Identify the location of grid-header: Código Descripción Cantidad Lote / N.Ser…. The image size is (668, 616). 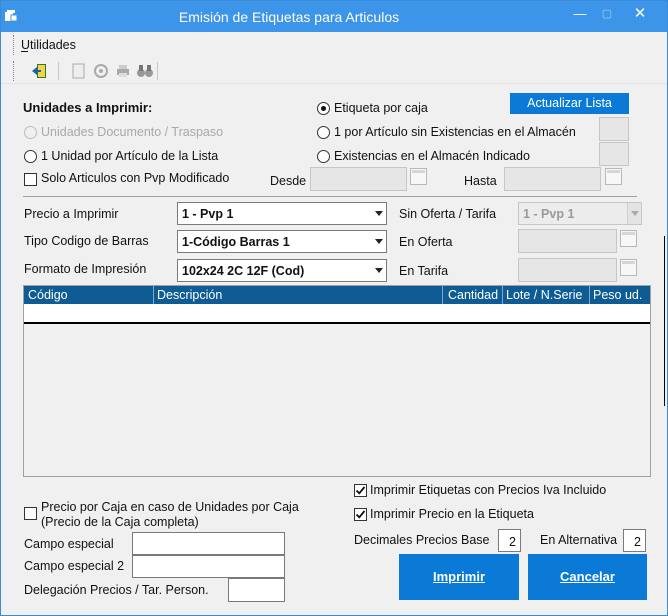
(337, 295).